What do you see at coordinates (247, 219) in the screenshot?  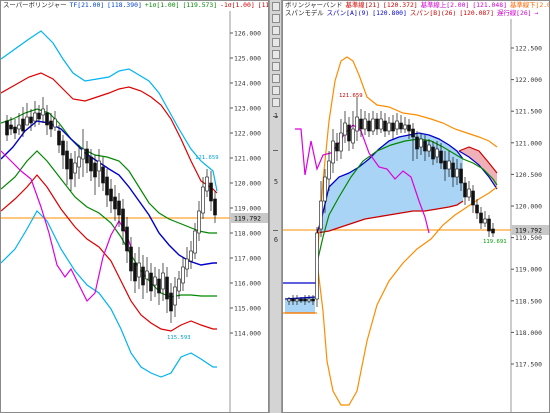 I see `left-current-price-label: 119.792` at bounding box center [247, 219].